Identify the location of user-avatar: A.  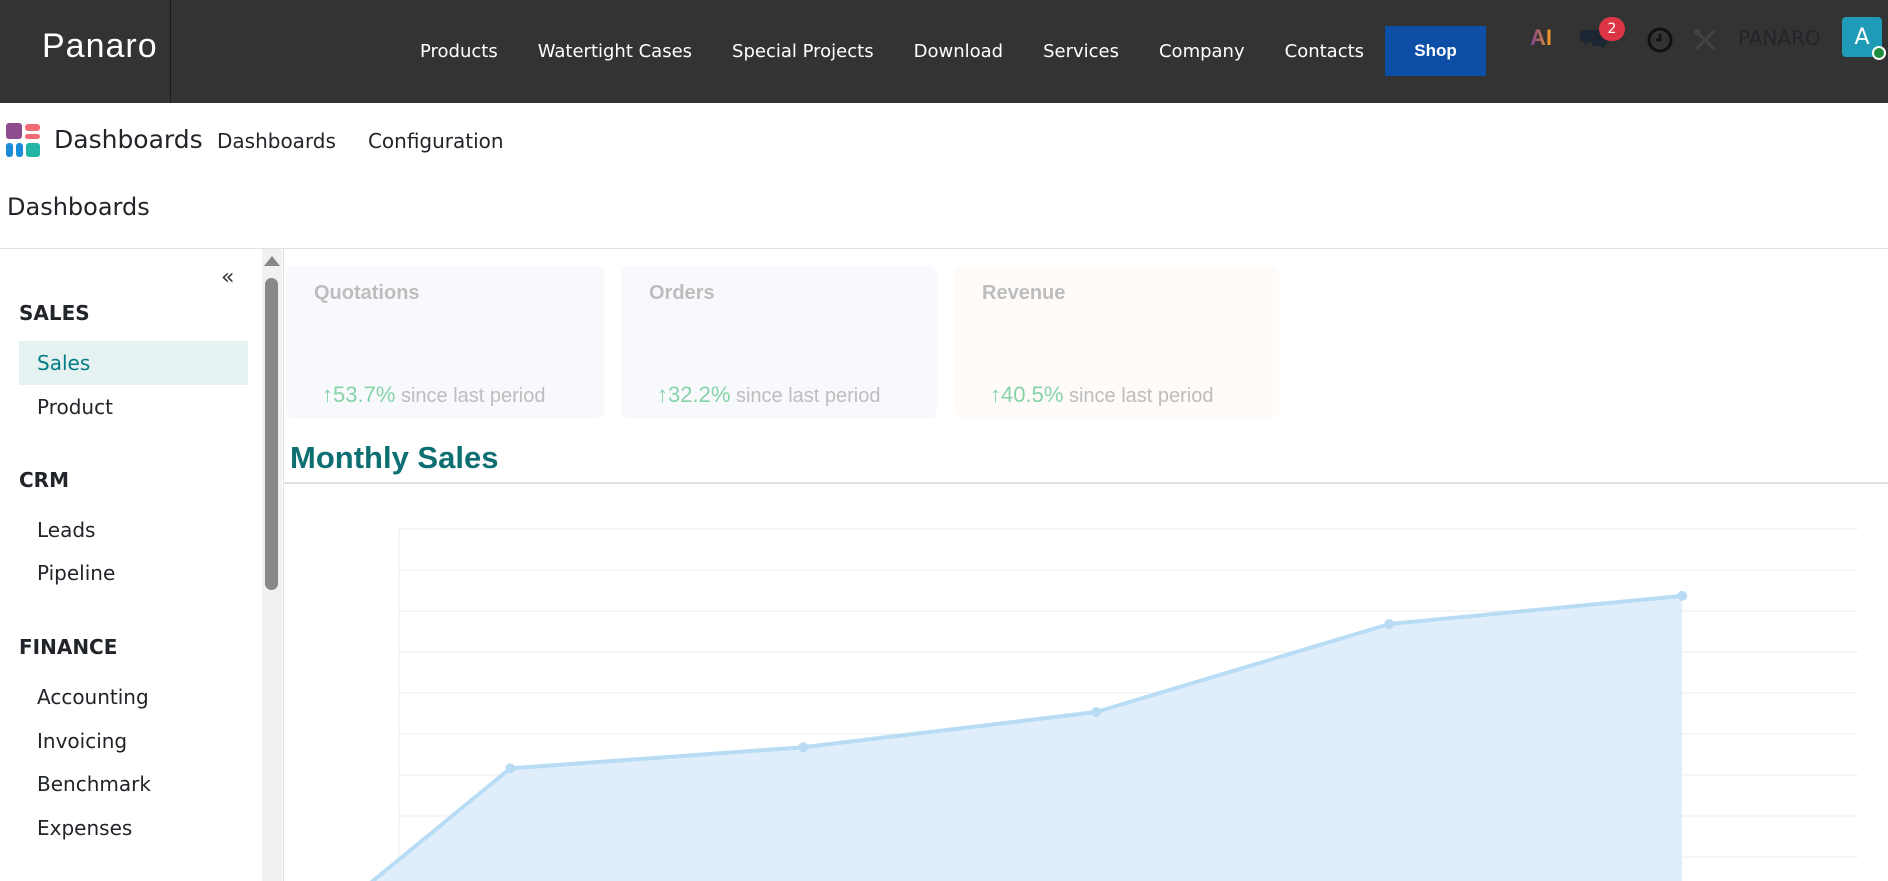
(1864, 38).